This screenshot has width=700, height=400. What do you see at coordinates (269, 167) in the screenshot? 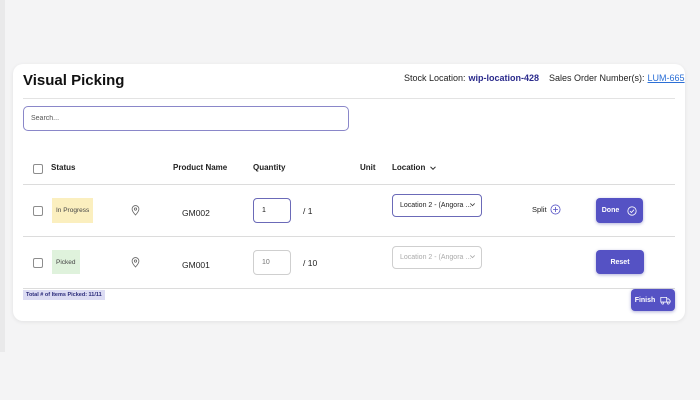
I see `column-quantity: Quantity` at bounding box center [269, 167].